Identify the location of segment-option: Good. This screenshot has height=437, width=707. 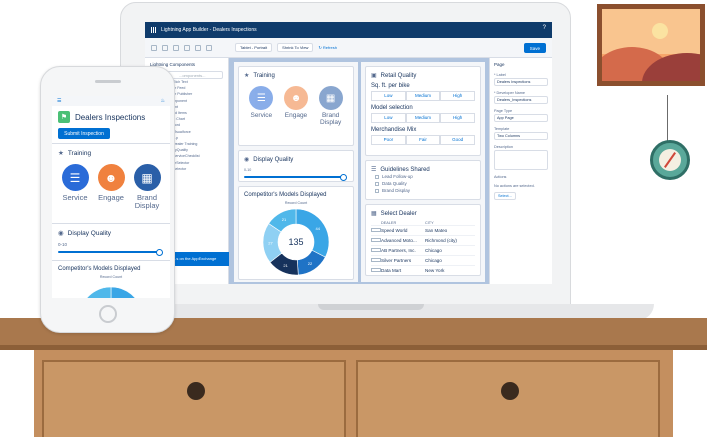
(458, 140).